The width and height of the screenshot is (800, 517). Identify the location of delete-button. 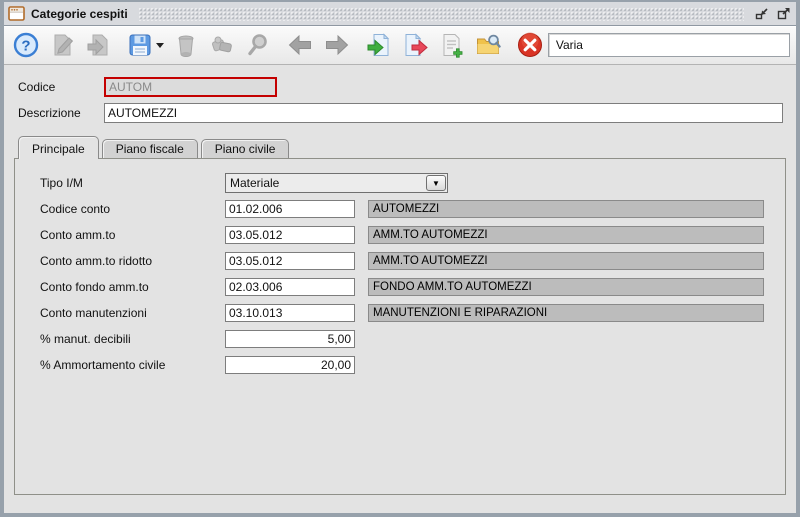
(186, 45).